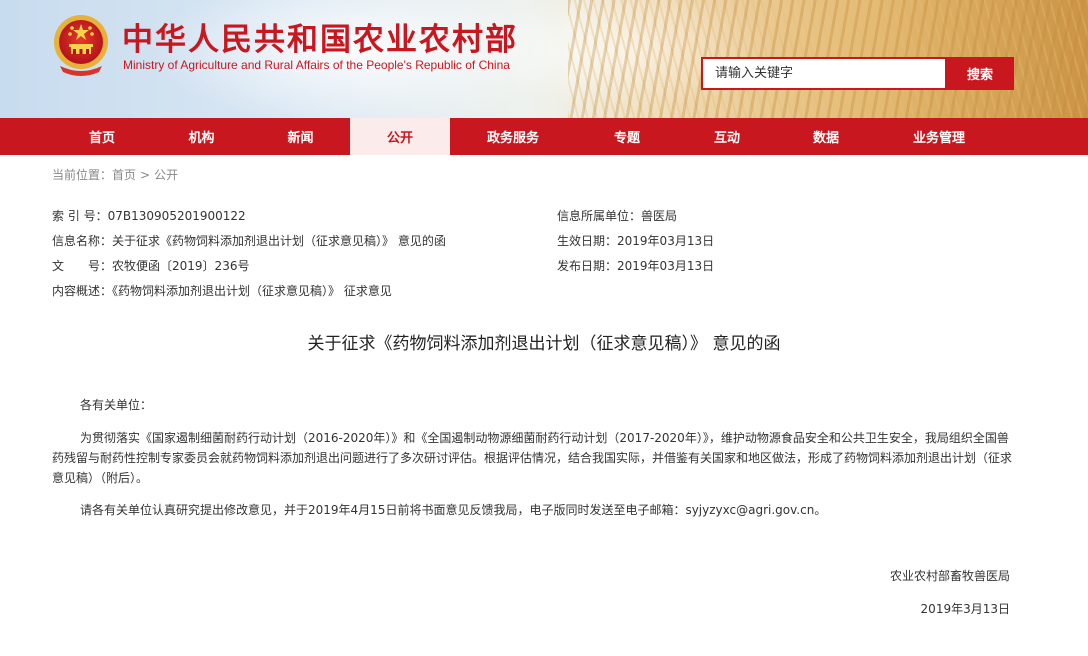 This screenshot has height=656, width=1088. Describe the element at coordinates (659, 216) in the screenshot. I see `meta-unit-value: 兽医局` at that location.